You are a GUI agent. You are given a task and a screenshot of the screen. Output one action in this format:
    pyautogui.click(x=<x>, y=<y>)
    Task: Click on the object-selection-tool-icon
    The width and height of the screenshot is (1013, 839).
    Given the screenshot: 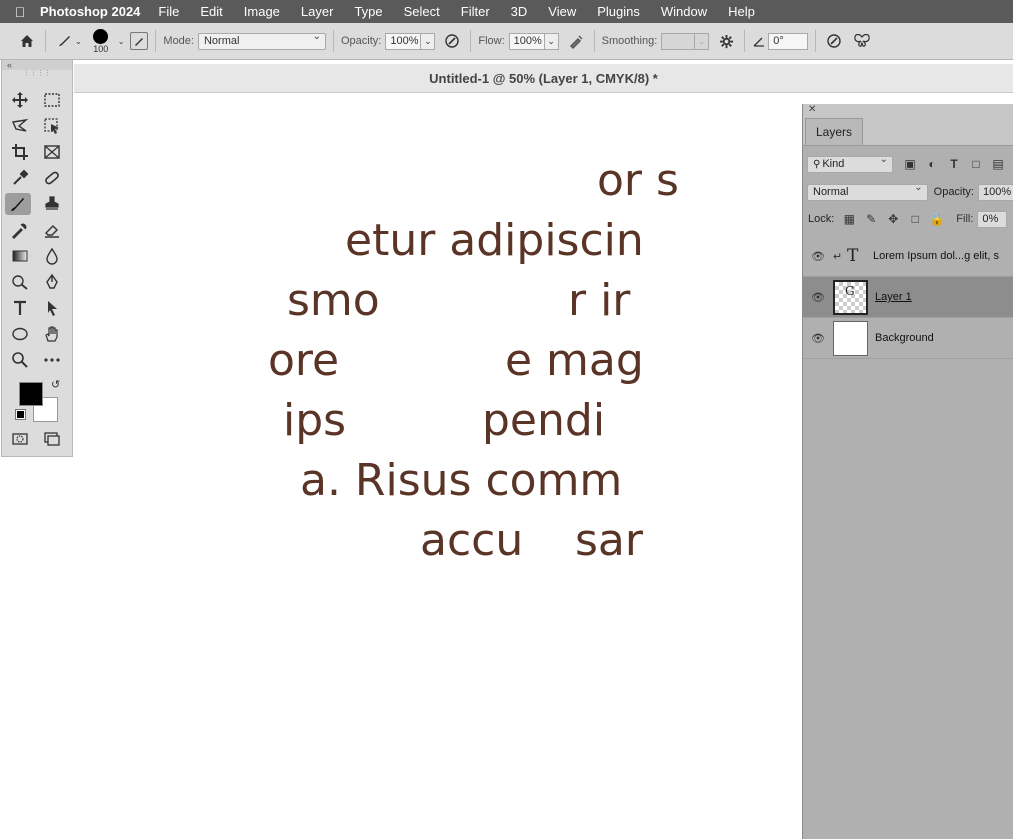 What is the action you would take?
    pyautogui.click(x=52, y=126)
    